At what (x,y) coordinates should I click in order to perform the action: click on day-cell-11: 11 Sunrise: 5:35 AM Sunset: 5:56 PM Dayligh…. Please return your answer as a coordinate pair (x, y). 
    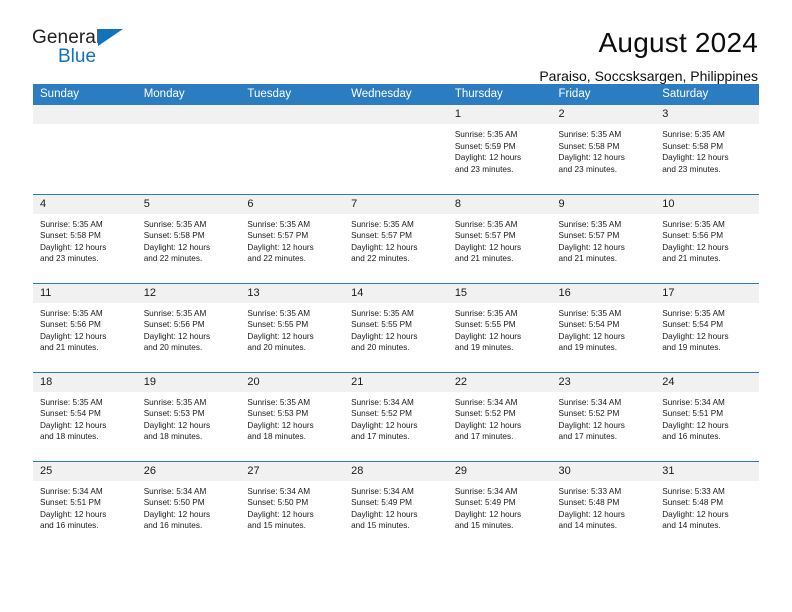
    Looking at the image, I should click on (85, 327).